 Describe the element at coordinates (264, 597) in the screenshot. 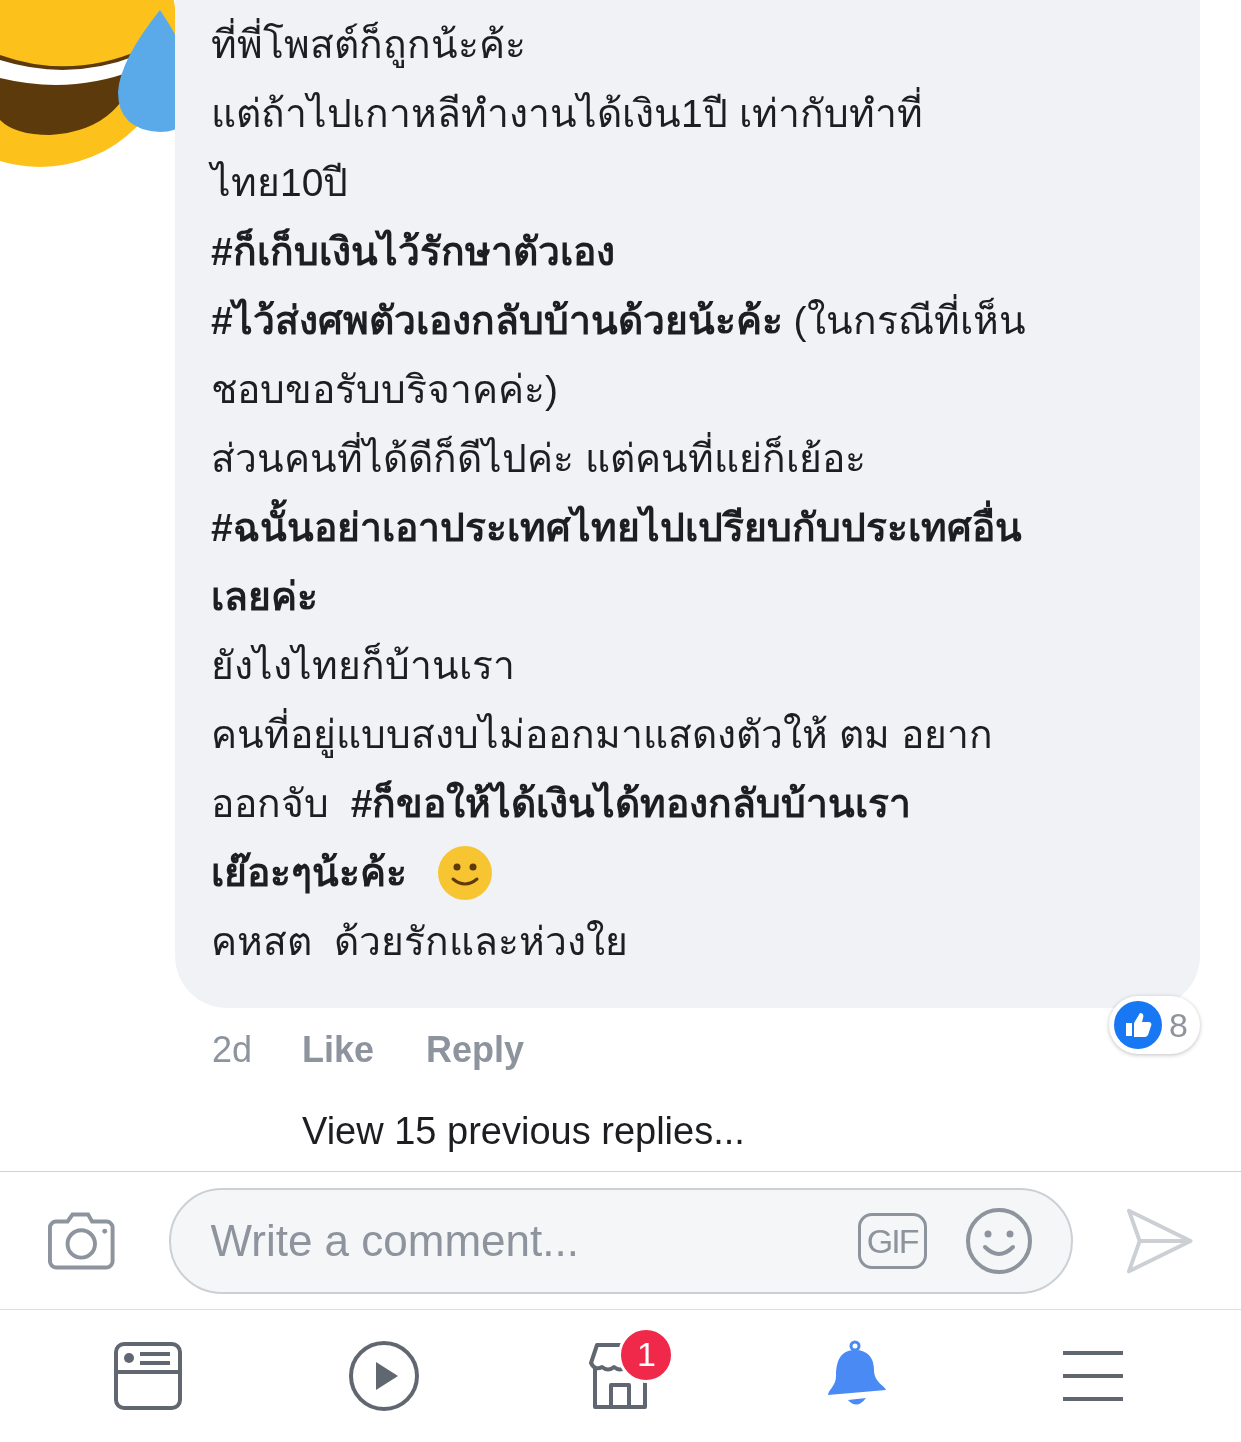

I see `comment-text-line: เลยค่ะ` at that location.